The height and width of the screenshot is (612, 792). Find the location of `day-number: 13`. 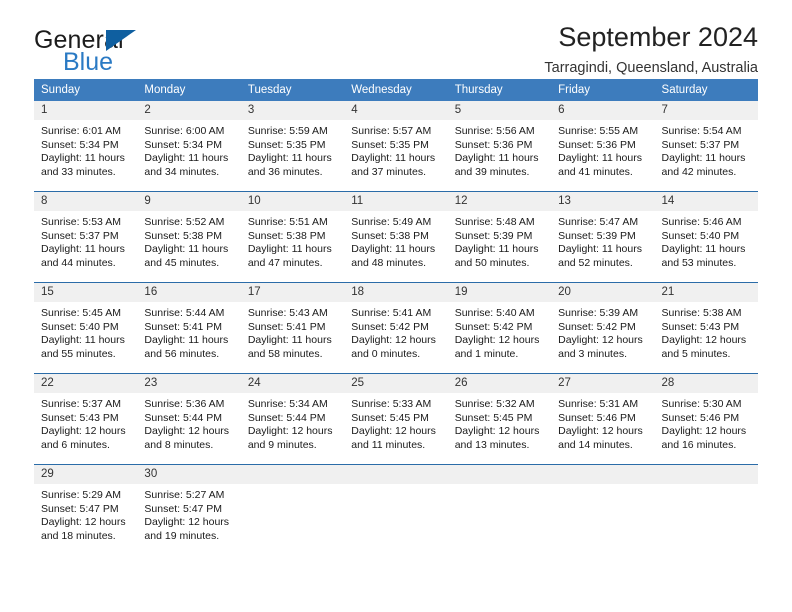

day-number: 13 is located at coordinates (603, 201).